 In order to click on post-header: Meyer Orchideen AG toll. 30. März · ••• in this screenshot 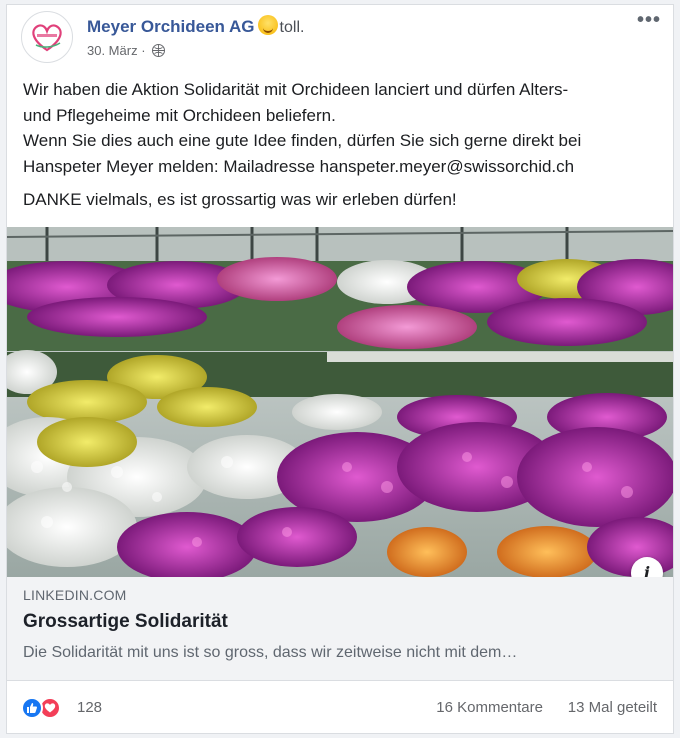, I will do `click(340, 38)`.